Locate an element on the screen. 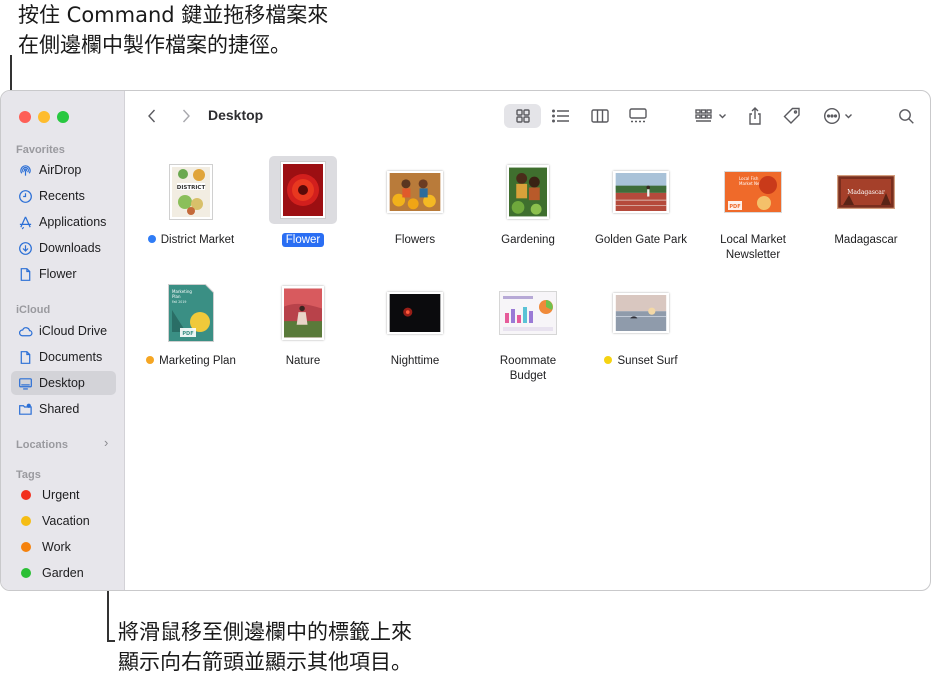 Image resolution: width=931 pixels, height=689 pixels. share-icon is located at coordinates (755, 115).